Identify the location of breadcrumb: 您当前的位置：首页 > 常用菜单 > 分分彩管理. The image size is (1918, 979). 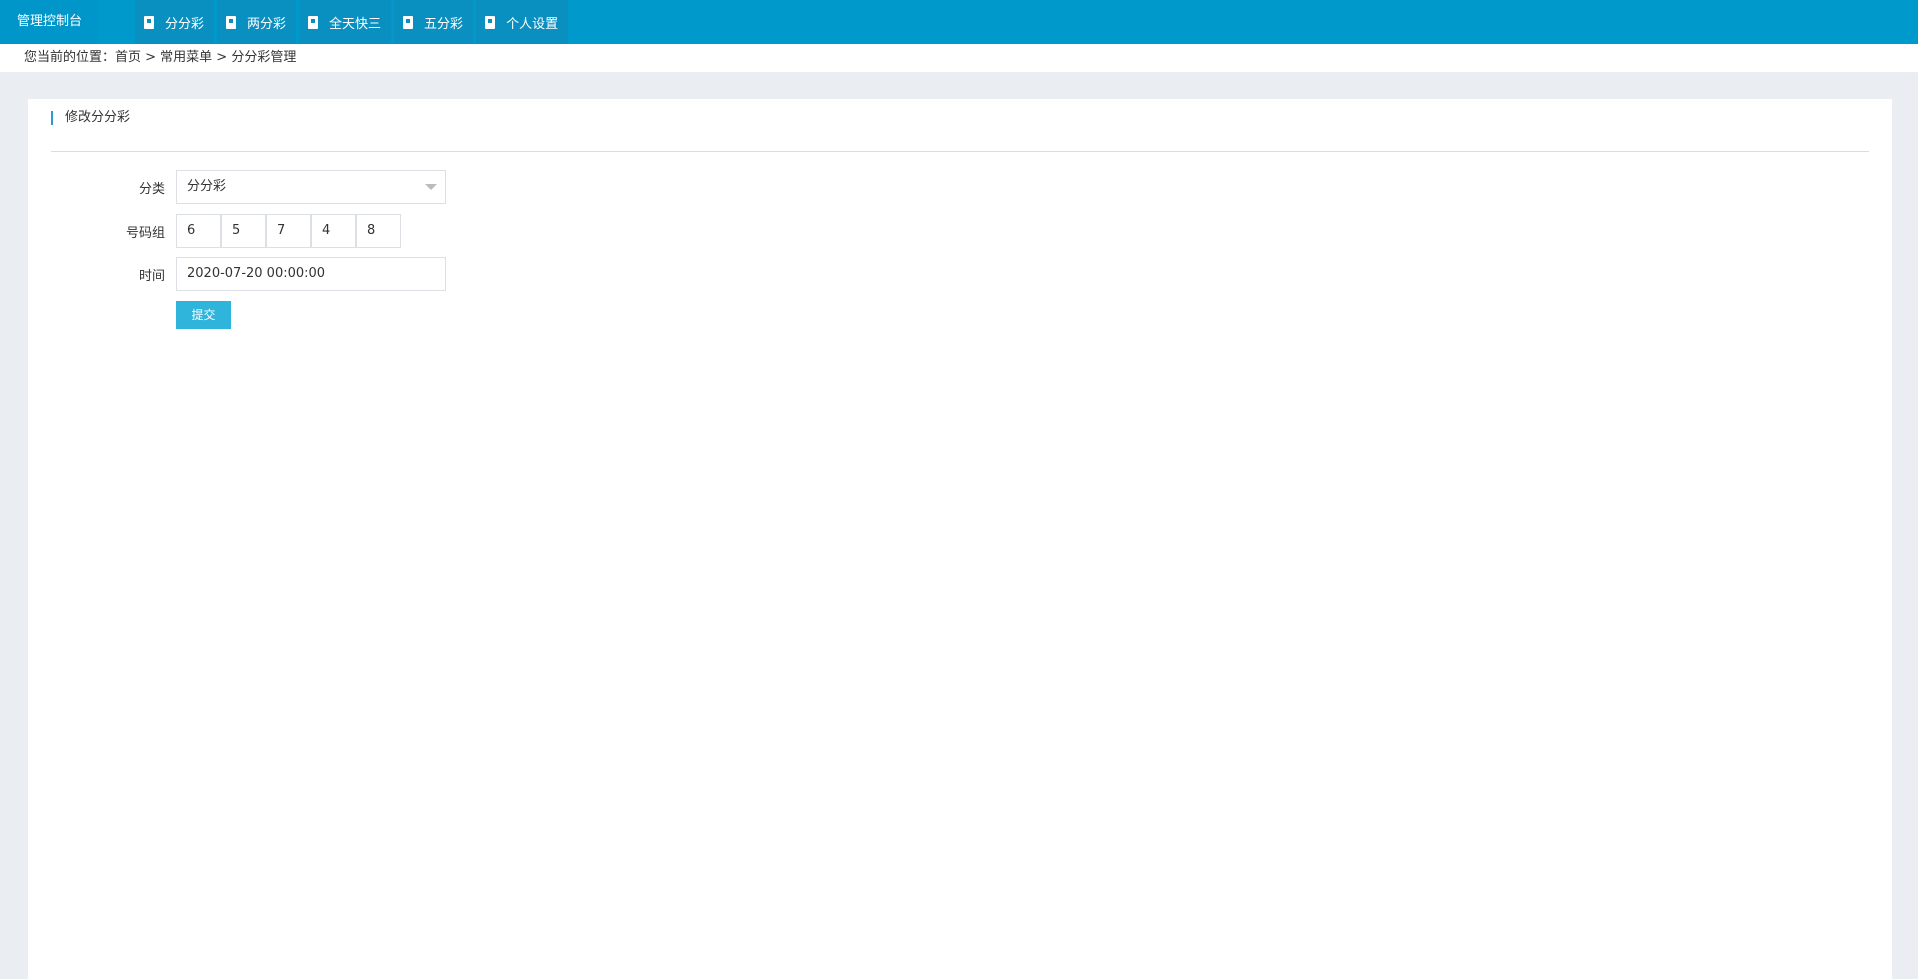
(959, 58).